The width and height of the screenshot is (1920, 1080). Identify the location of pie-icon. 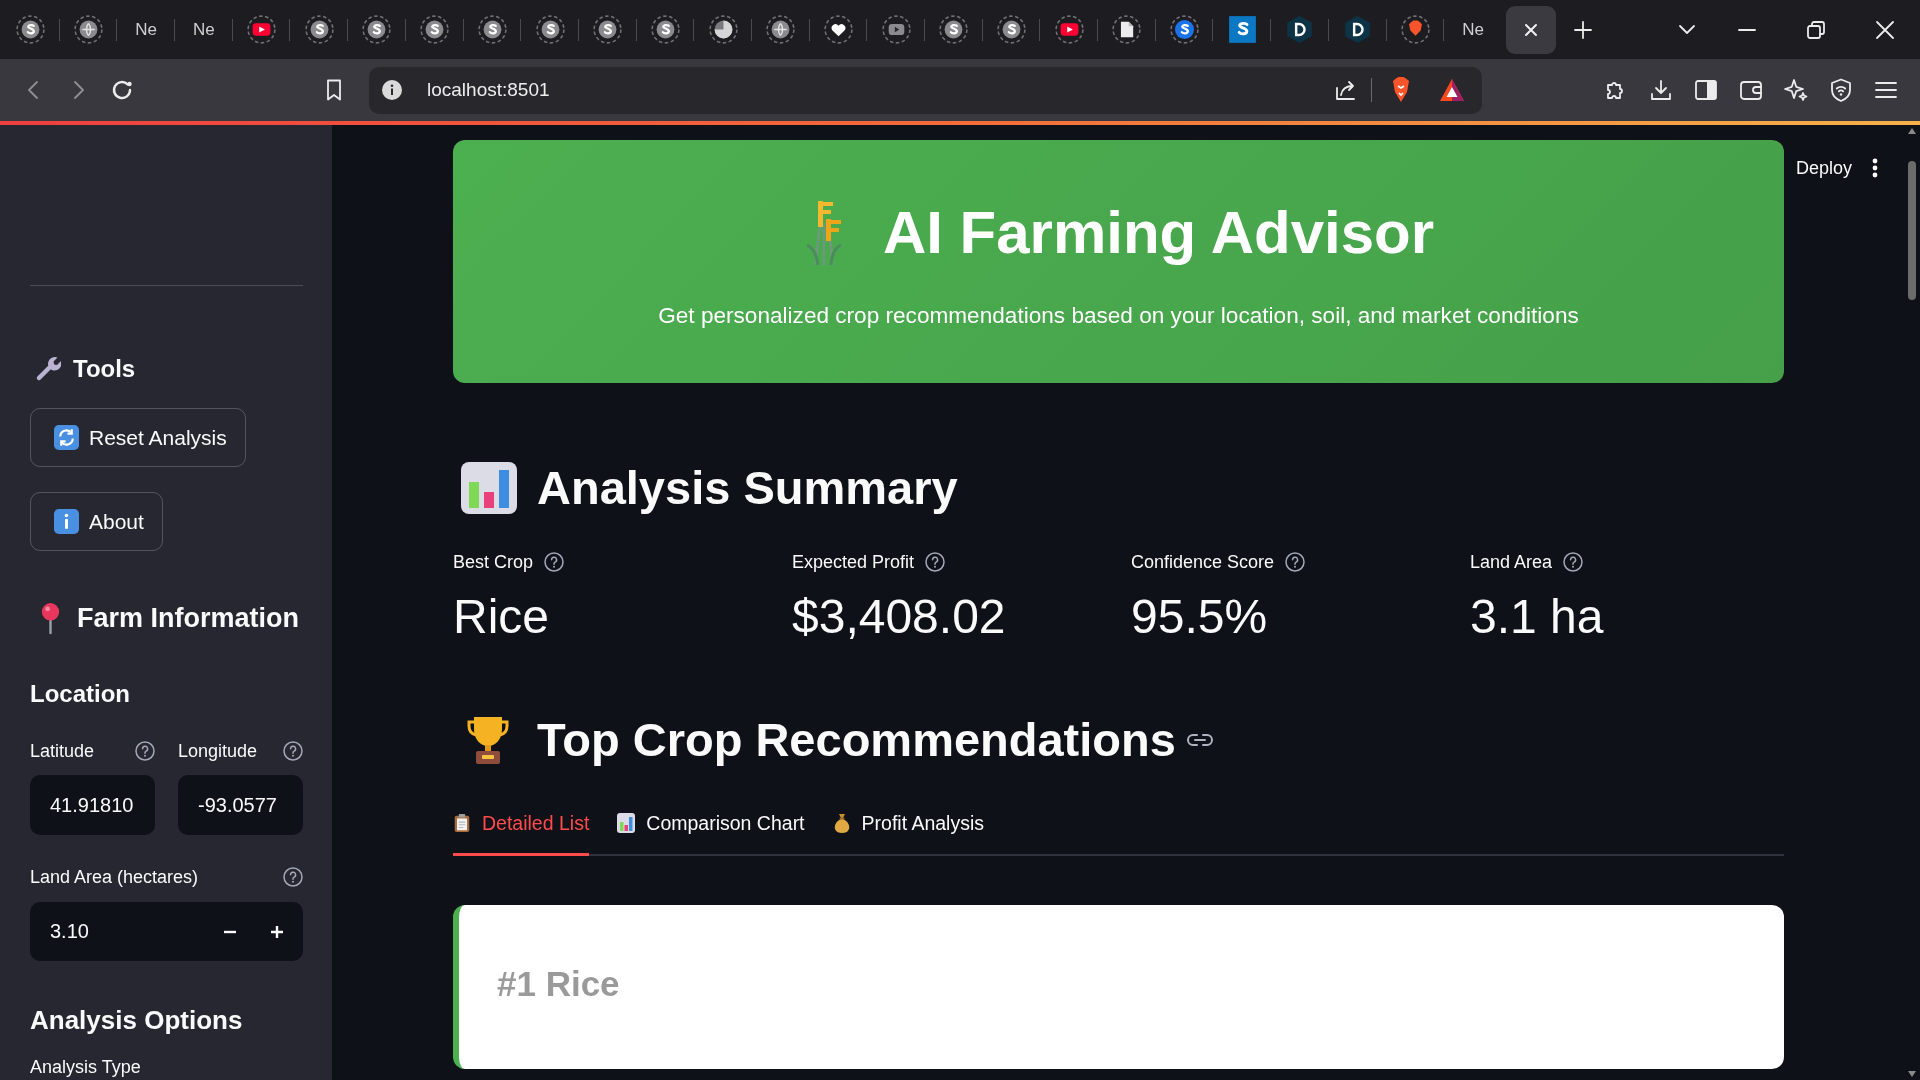
(723, 29).